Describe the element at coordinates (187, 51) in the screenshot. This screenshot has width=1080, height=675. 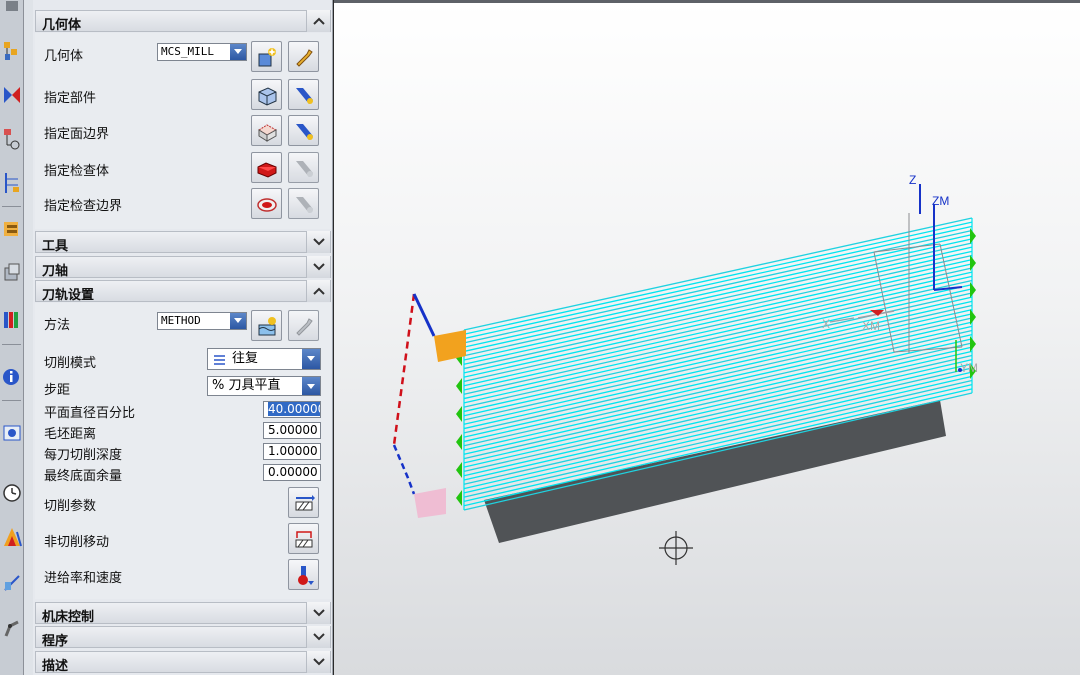
I see `geometry-select-value: MCS_MILL` at that location.